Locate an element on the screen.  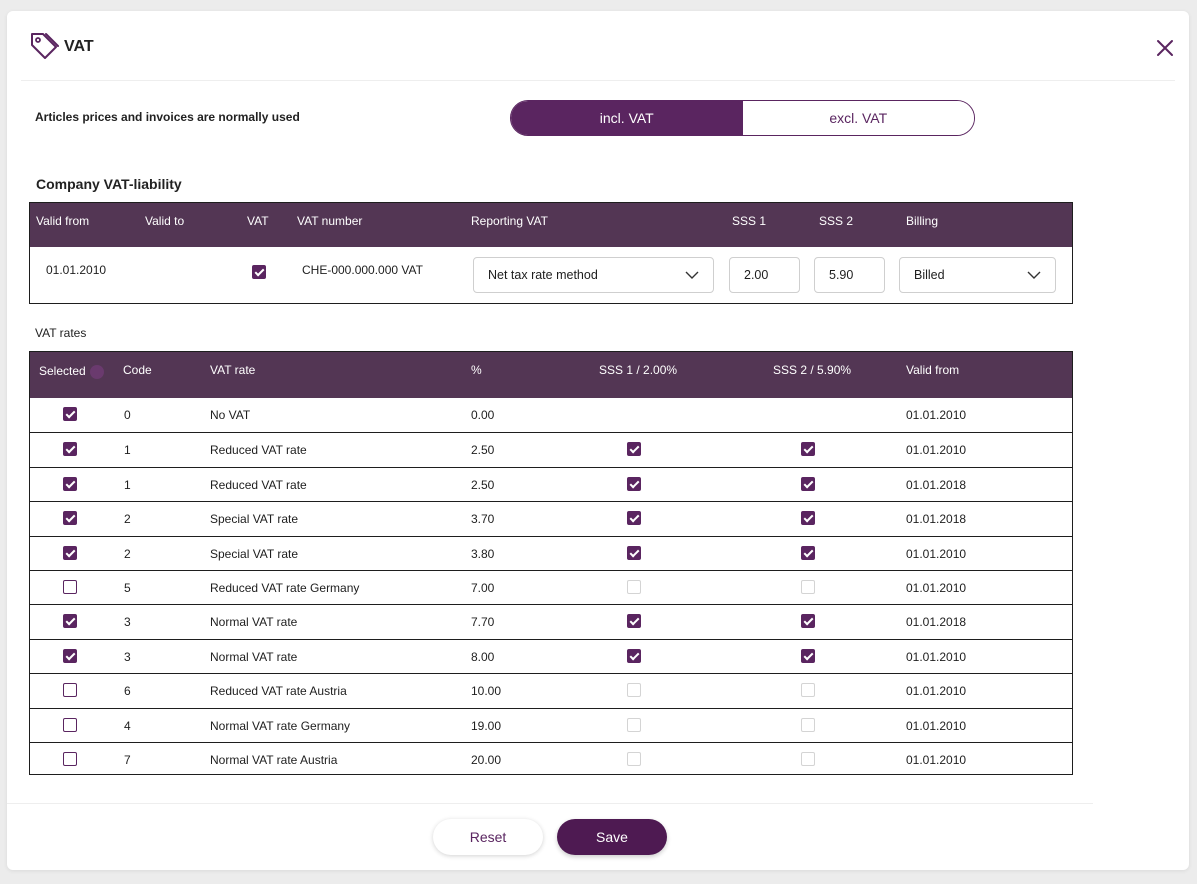
table-row: 0 No VAT 0.00 01.01.2010 is located at coordinates (551, 415).